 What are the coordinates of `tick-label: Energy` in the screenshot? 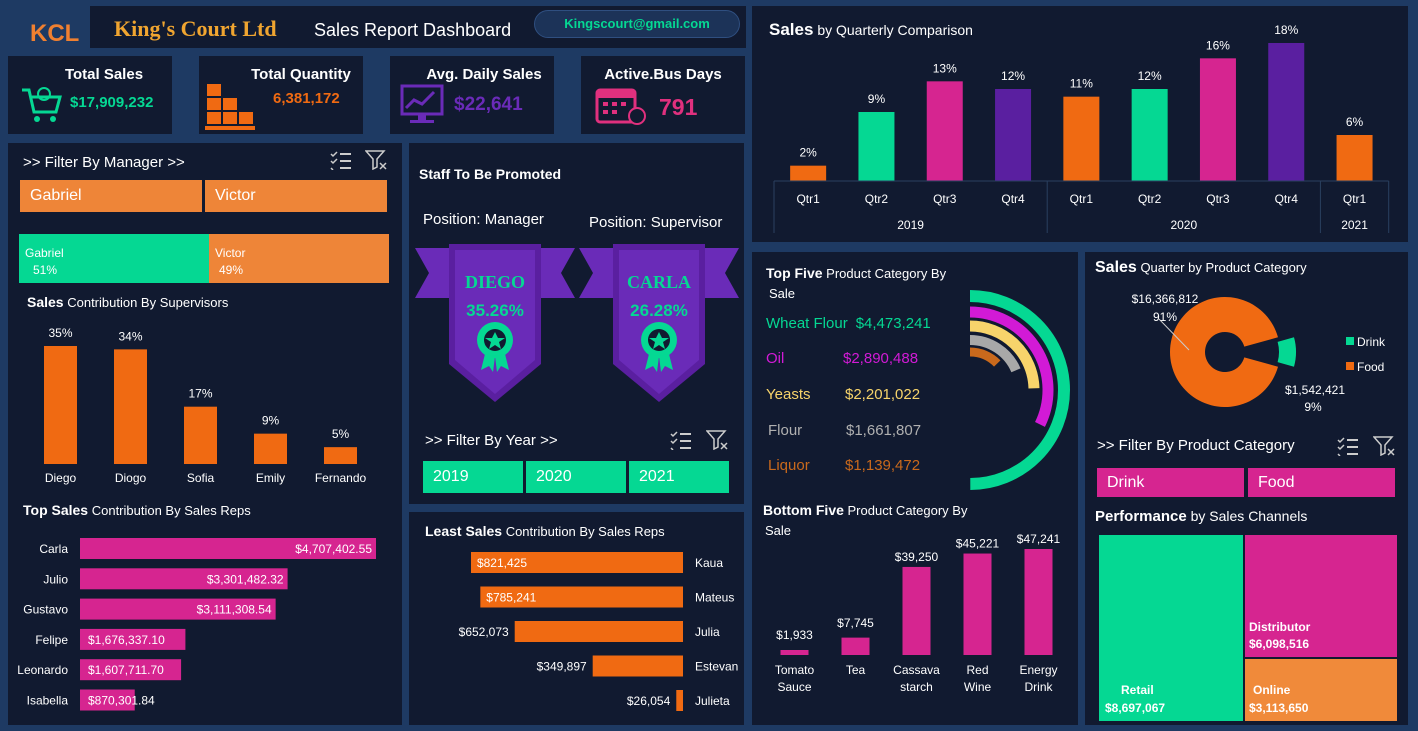 It's located at (1038, 670).